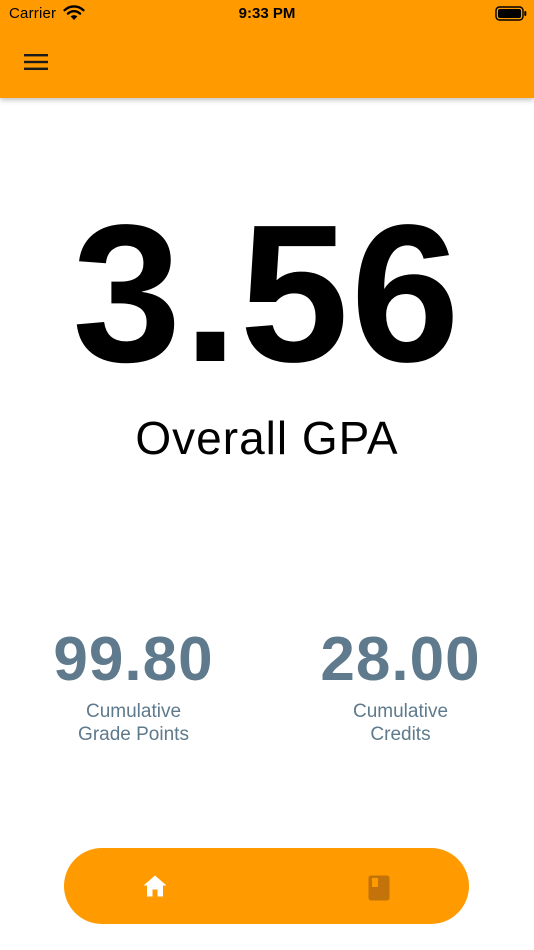  I want to click on hamburger-menu-icon, so click(36, 62).